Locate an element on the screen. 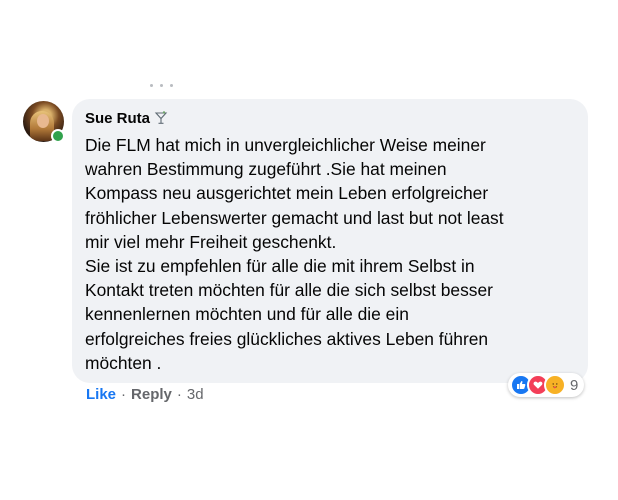  avatar-face is located at coordinates (43, 121).